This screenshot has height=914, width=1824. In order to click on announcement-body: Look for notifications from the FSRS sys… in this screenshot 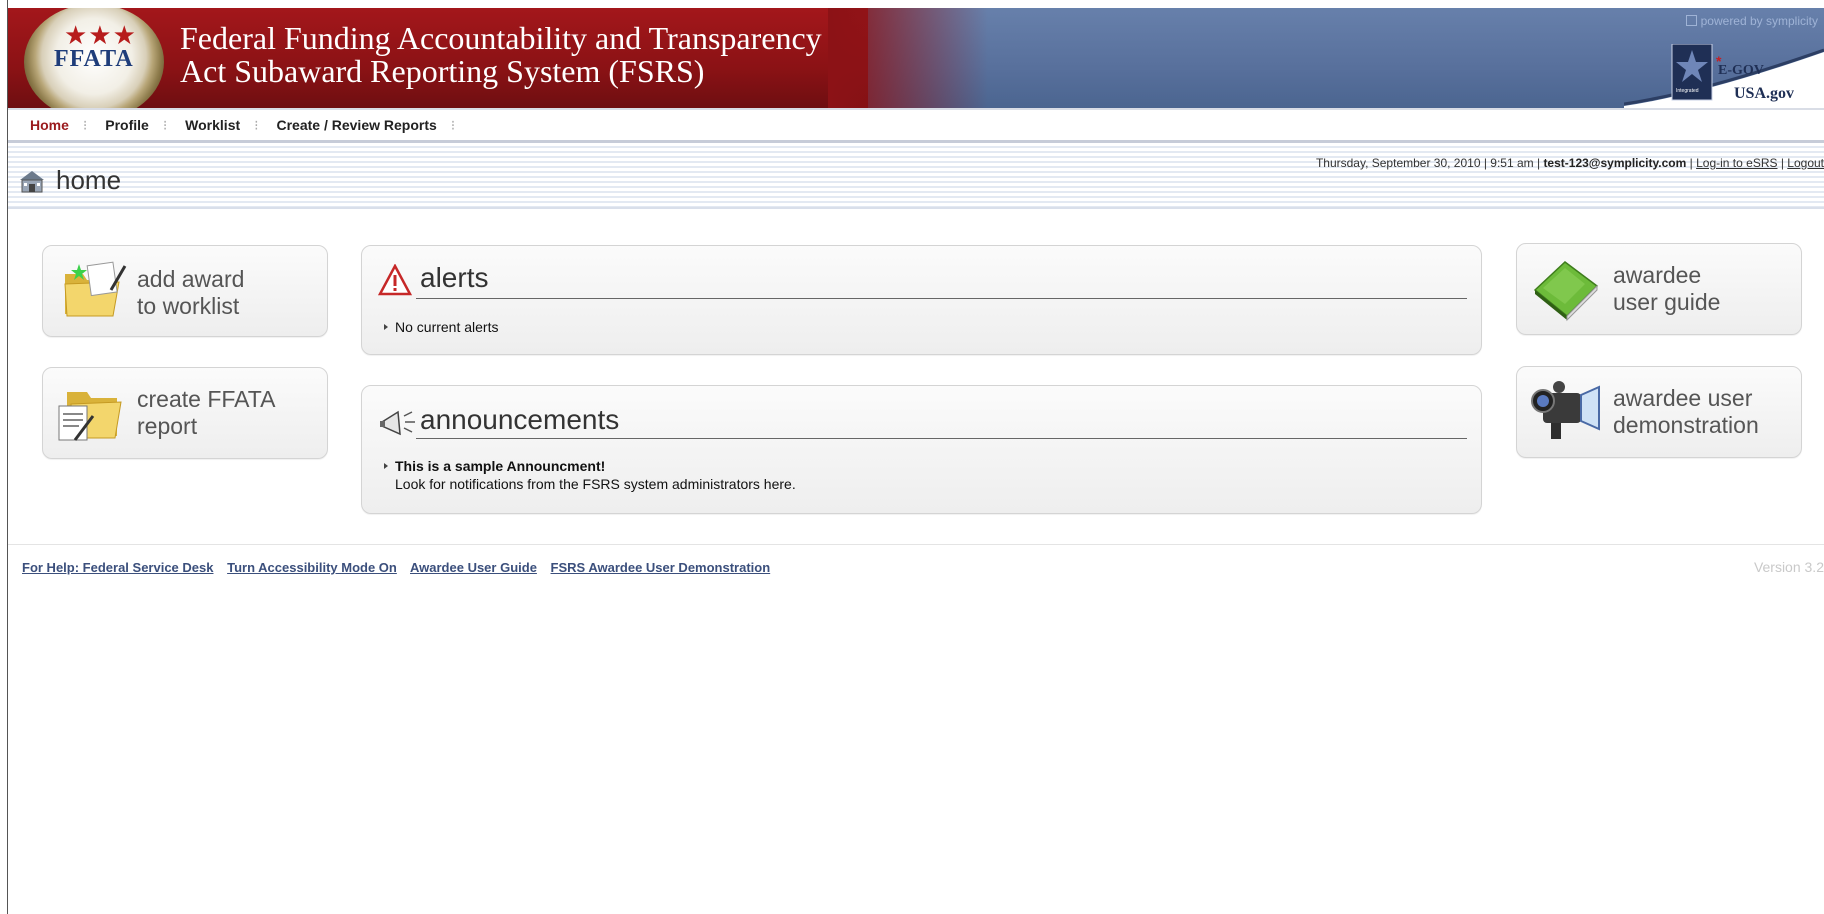, I will do `click(595, 484)`.